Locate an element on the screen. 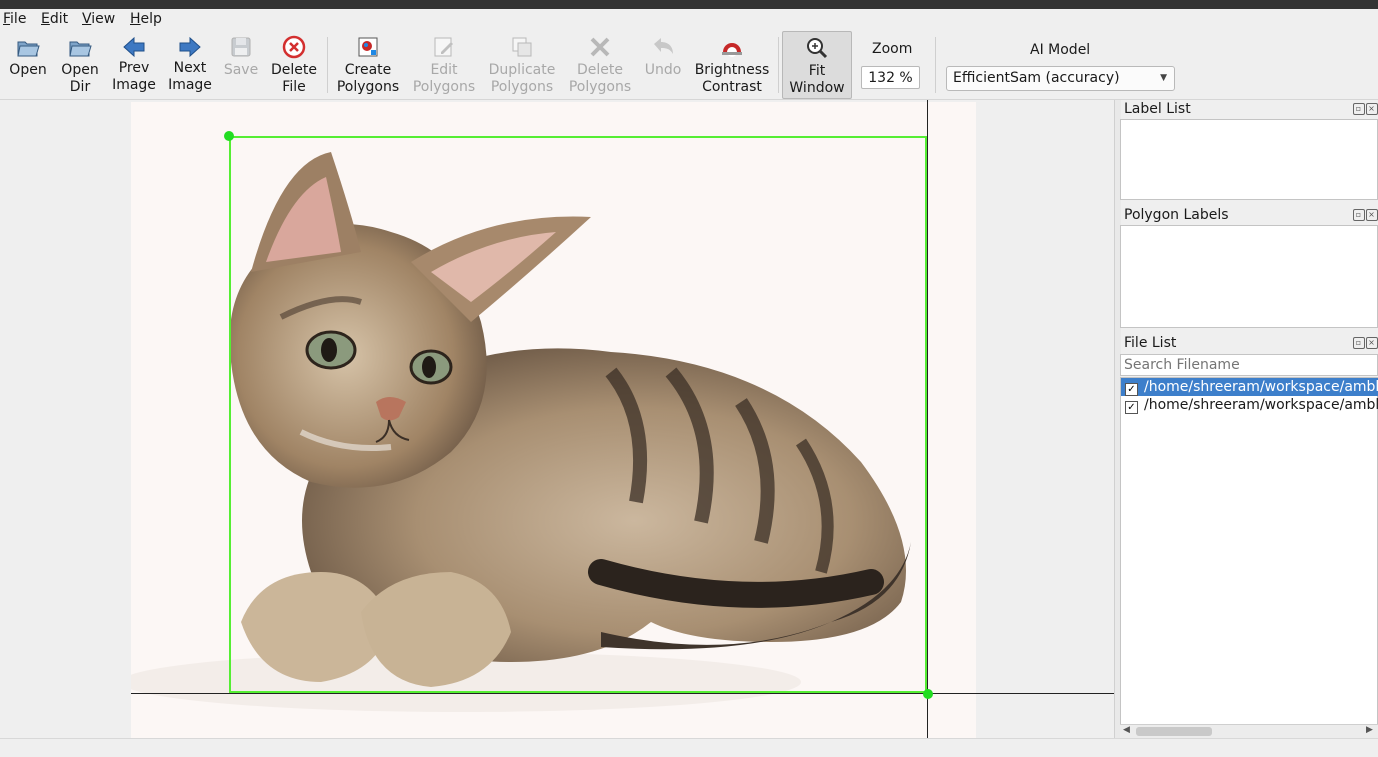  search-filename-input is located at coordinates (1249, 365).